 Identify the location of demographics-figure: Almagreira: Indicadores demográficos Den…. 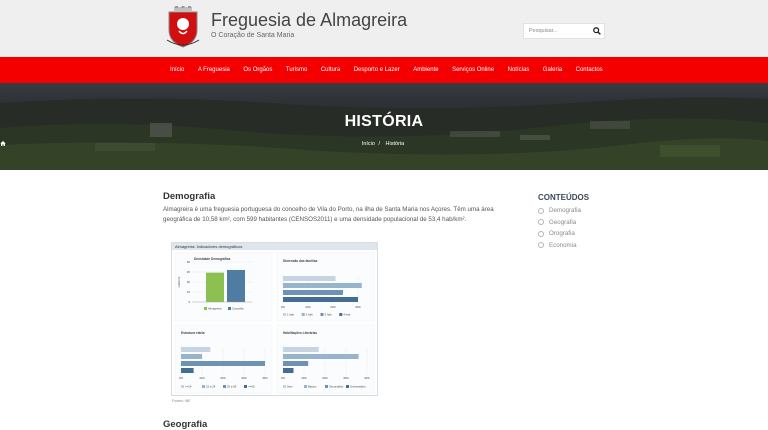
(274, 319).